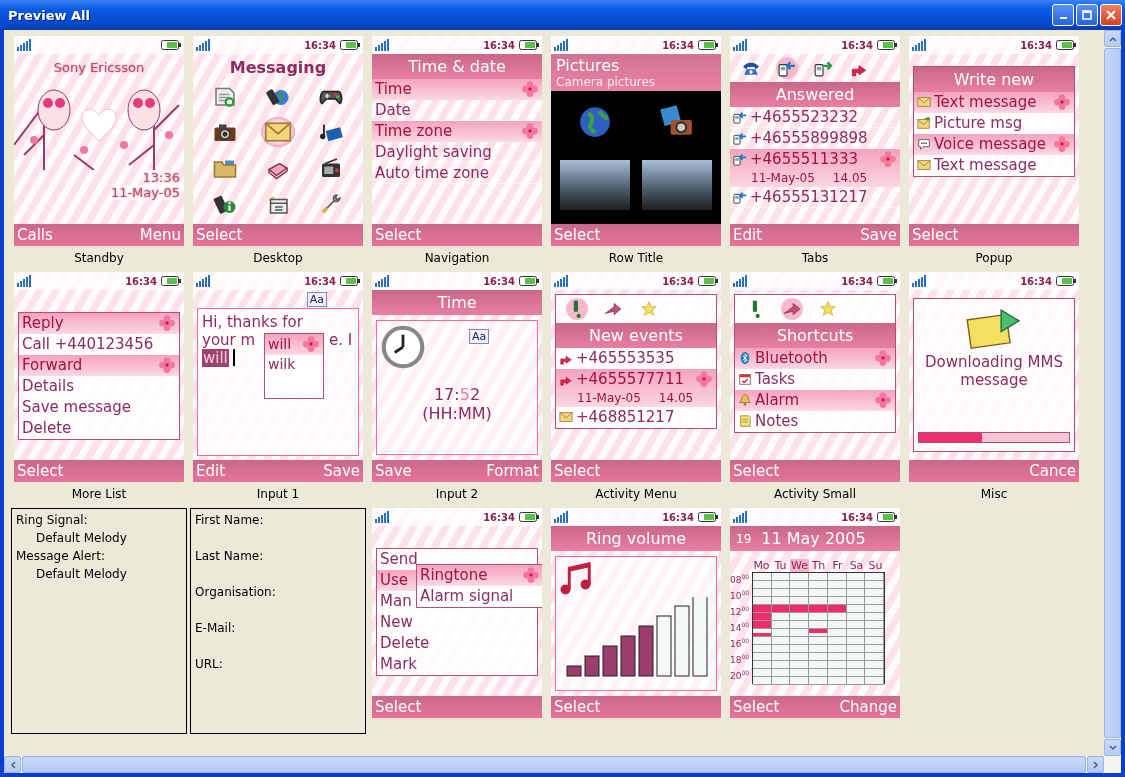  Describe the element at coordinates (994, 144) in the screenshot. I see `list-item: Voice message` at that location.